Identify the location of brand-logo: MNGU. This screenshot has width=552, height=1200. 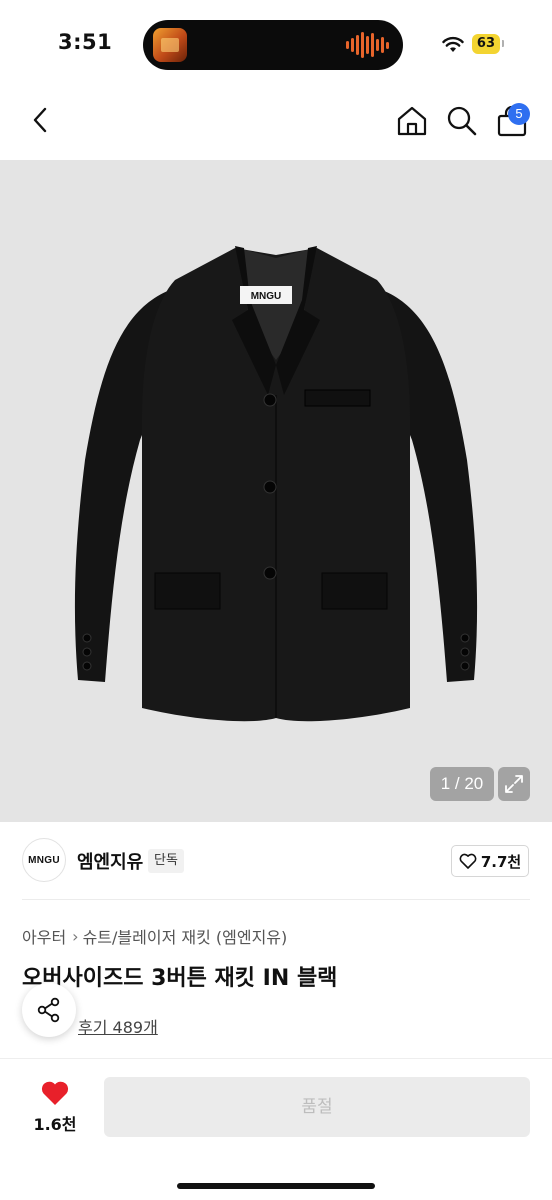
(44, 860).